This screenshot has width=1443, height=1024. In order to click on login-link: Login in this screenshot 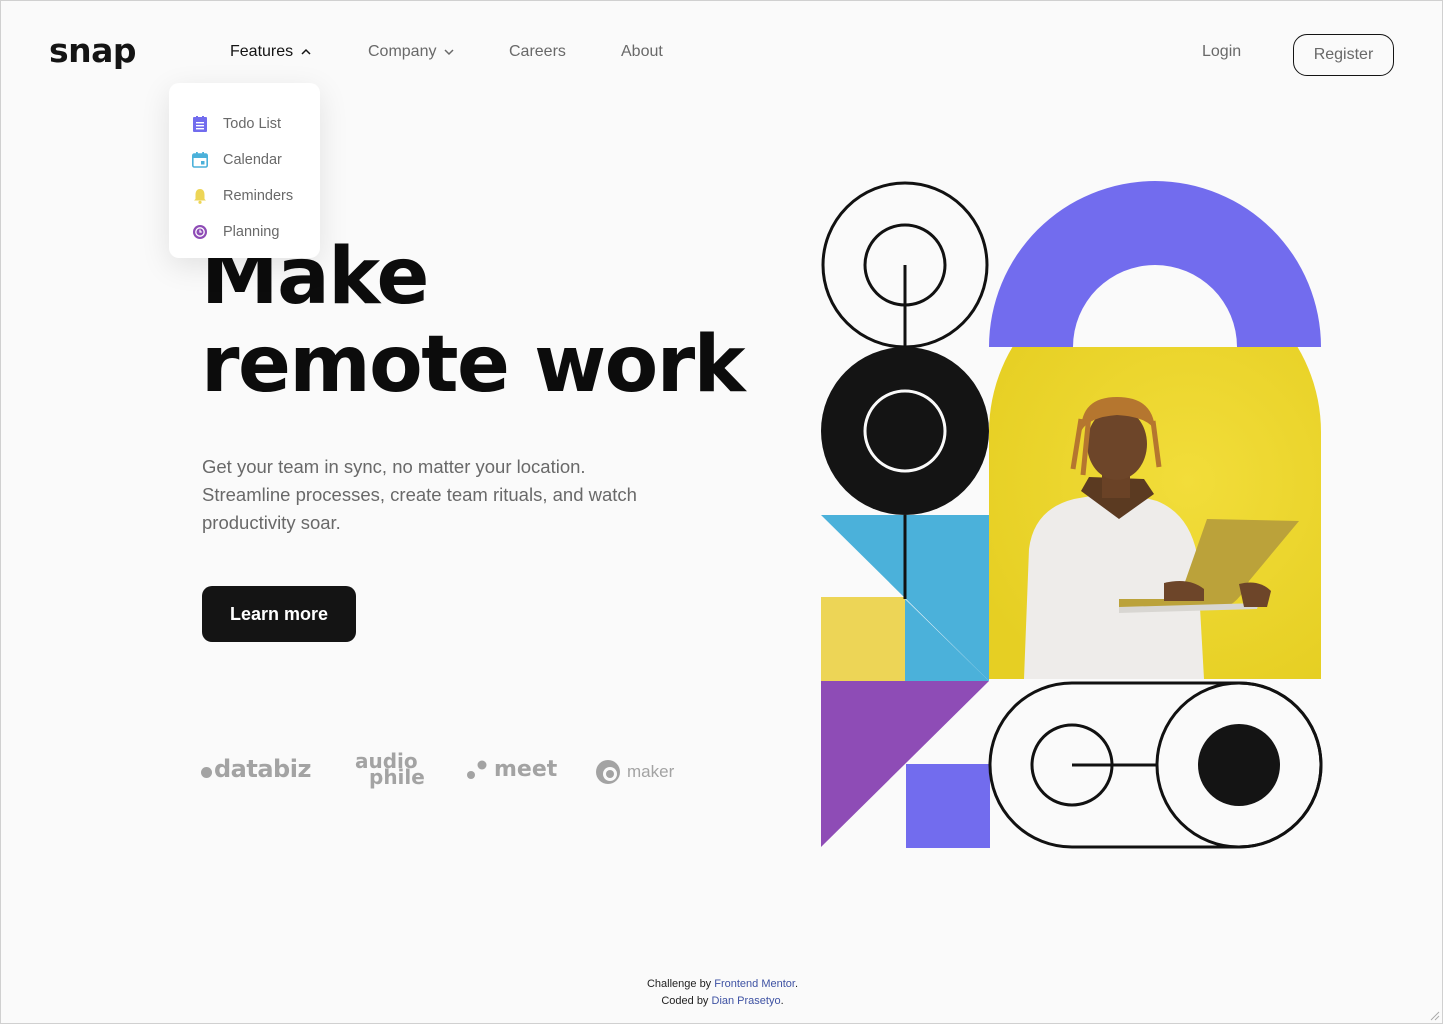, I will do `click(1221, 52)`.